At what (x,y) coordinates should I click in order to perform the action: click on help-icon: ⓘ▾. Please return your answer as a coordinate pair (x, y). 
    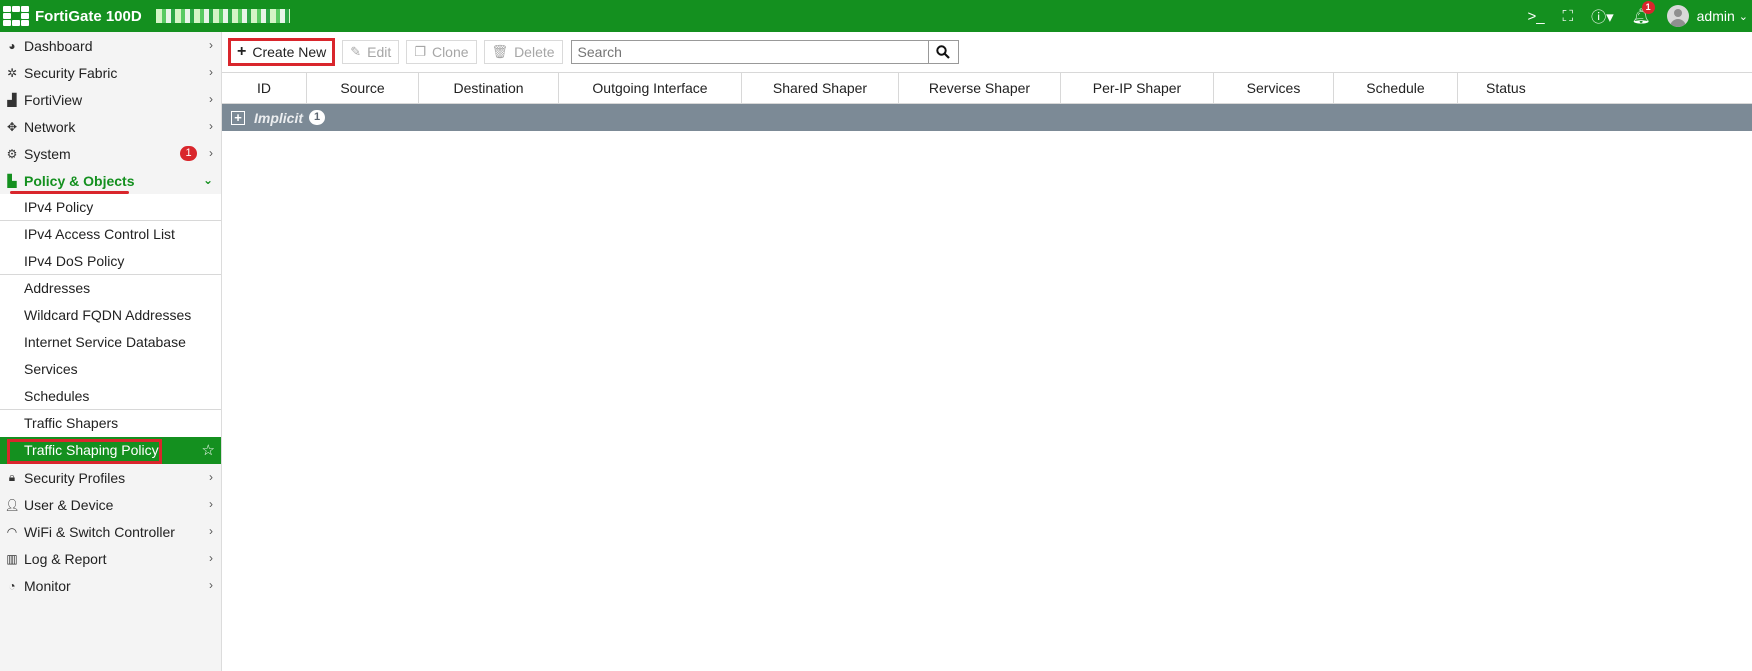
    Looking at the image, I should click on (1602, 16).